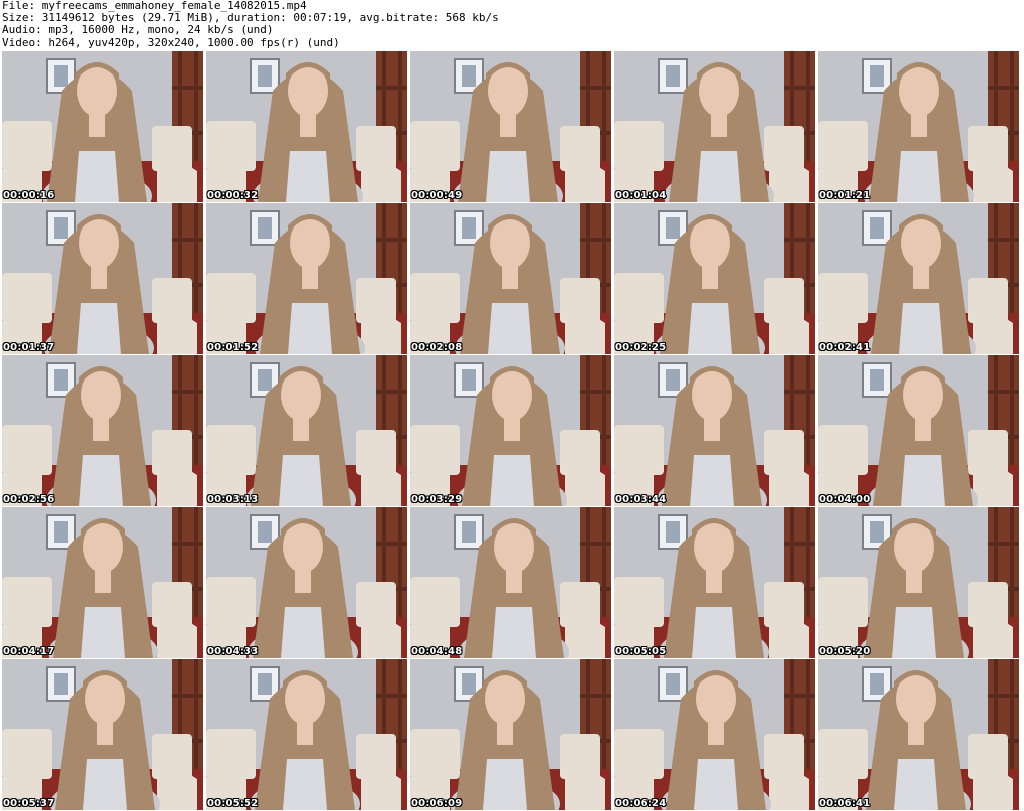  I want to click on frame-timestamp: 00:06:24, so click(641, 803).